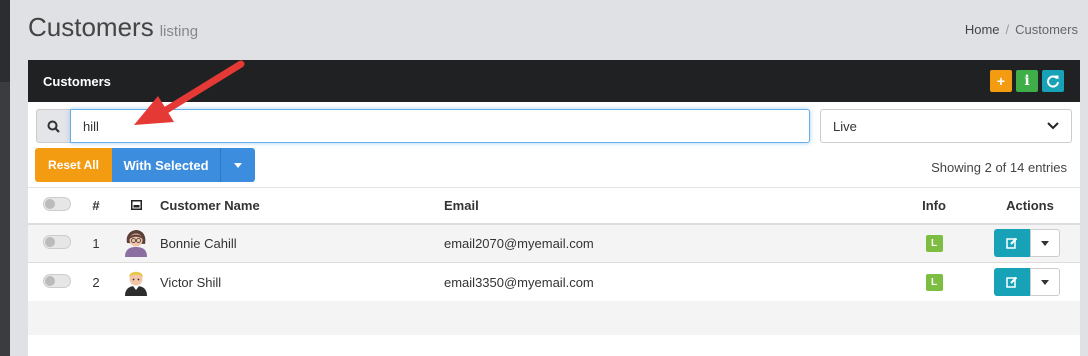 This screenshot has height=356, width=1088. I want to click on search-addon, so click(53, 126).